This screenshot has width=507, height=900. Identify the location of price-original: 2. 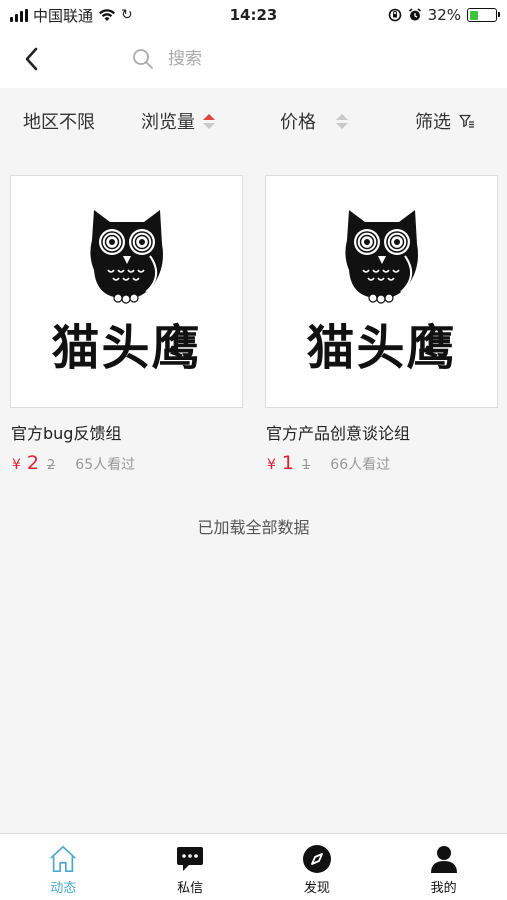
(51, 465).